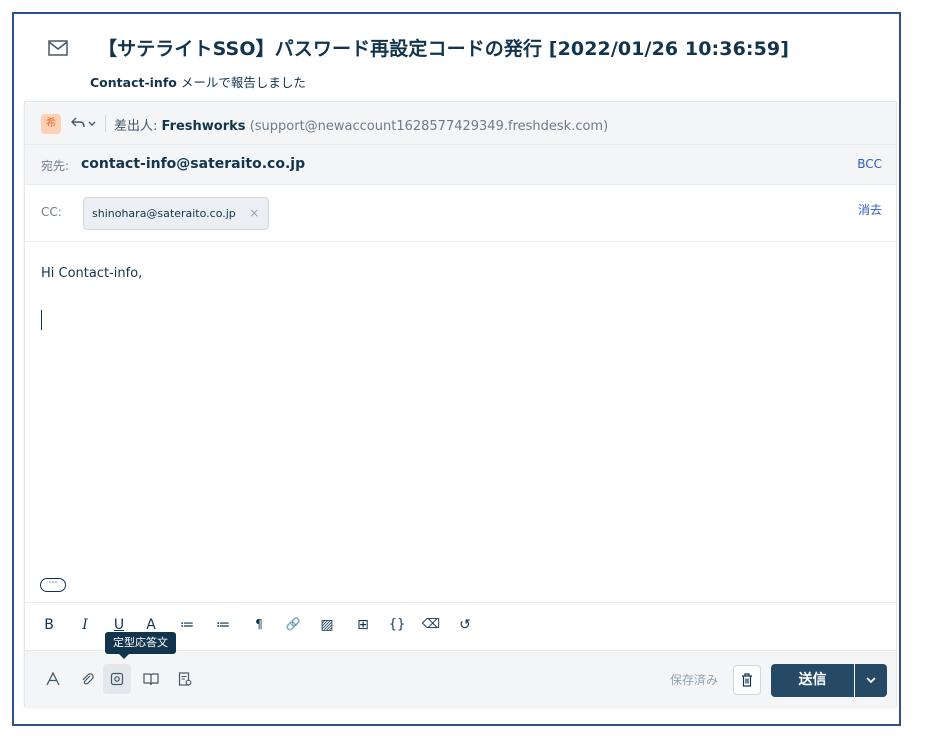 The width and height of the screenshot is (938, 740). Describe the element at coordinates (293, 624) in the screenshot. I see `link-icon: 🔗` at that location.